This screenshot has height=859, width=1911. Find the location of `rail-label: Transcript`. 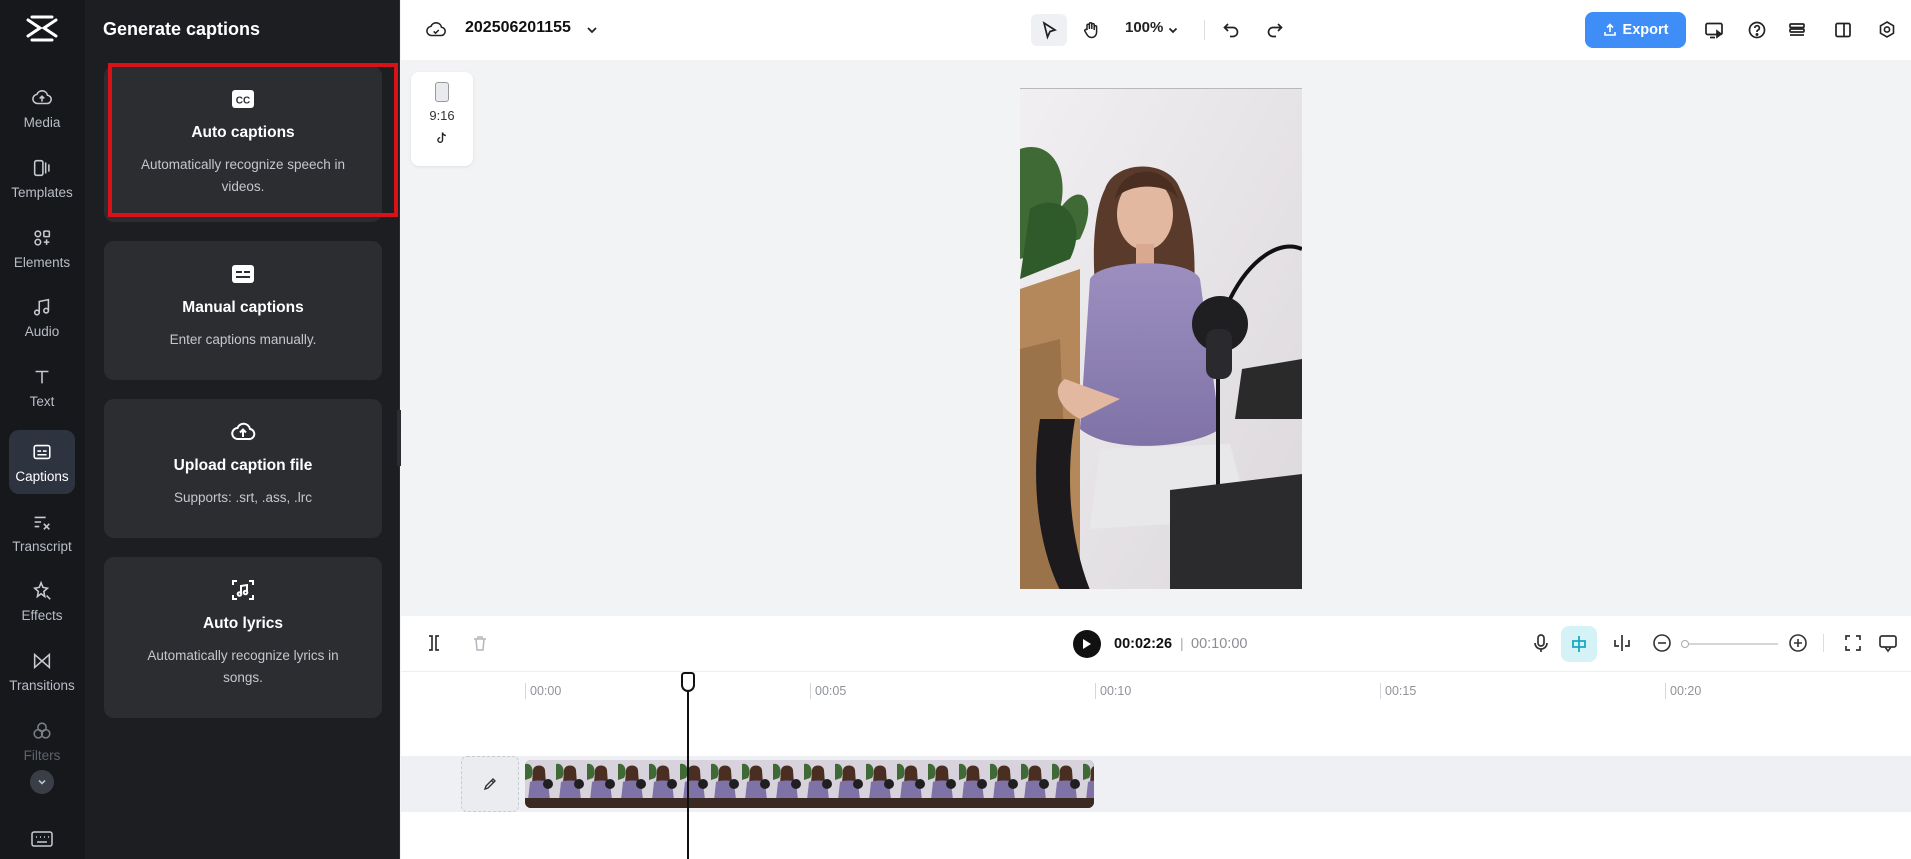

rail-label: Transcript is located at coordinates (42, 546).